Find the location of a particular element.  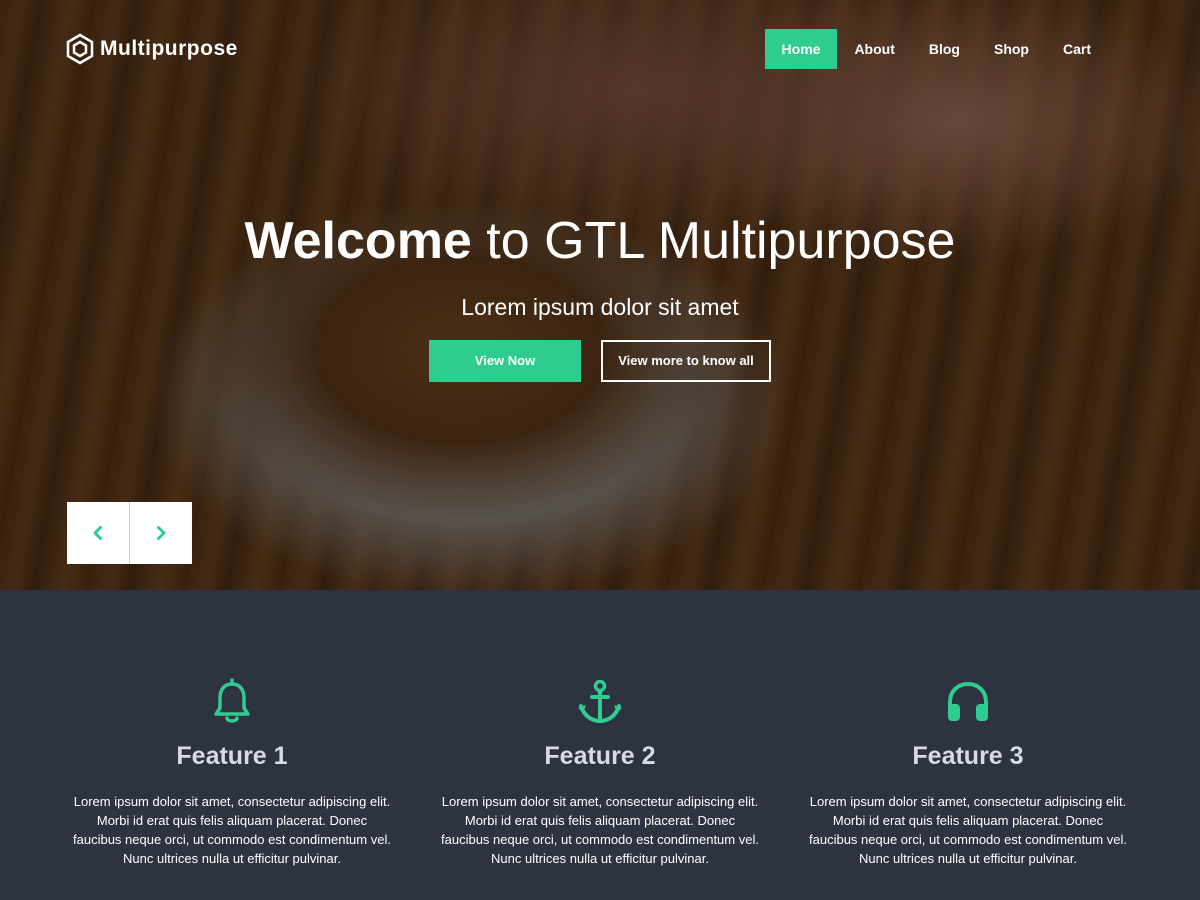

nav-item-cart: Cart is located at coordinates (1077, 49).